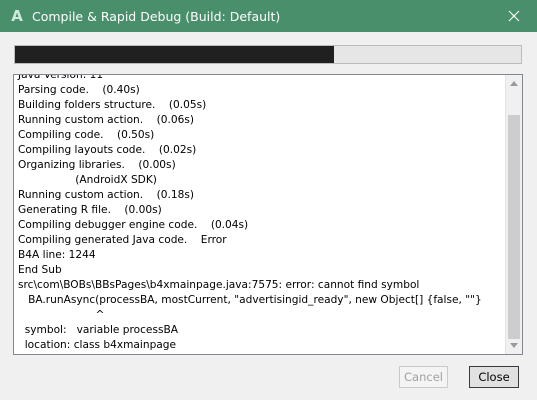 The image size is (537, 400). I want to click on compile-progress-bar, so click(268, 54).